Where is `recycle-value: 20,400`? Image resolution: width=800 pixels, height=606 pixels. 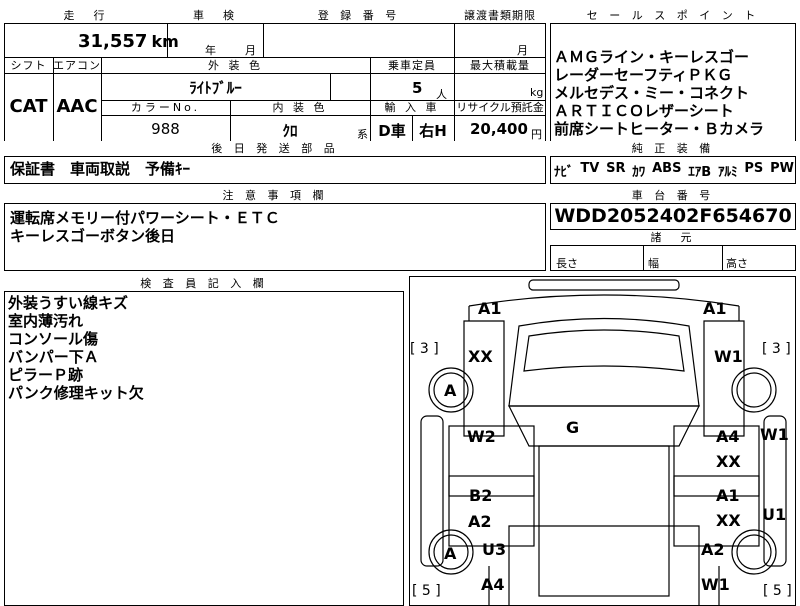
recycle-value: 20,400 is located at coordinates (499, 129).